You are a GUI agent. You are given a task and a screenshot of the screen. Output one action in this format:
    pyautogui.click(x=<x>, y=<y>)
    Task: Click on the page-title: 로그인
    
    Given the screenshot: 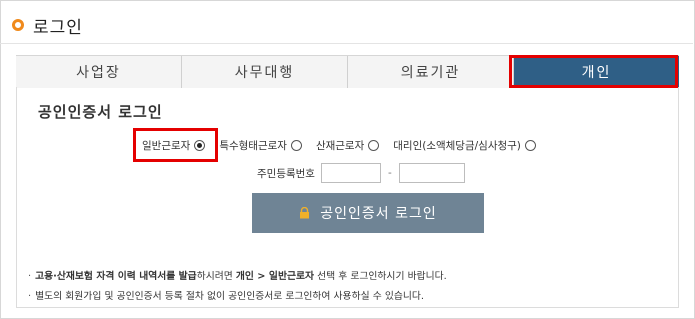 What is the action you would take?
    pyautogui.click(x=58, y=27)
    